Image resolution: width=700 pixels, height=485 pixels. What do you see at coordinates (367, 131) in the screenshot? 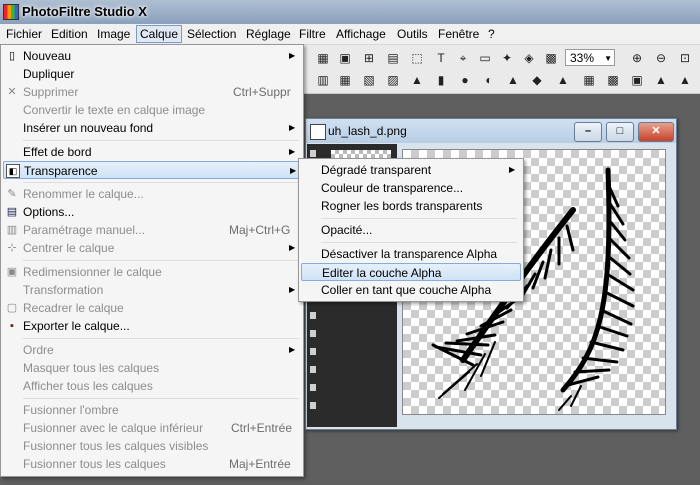
I see `document-title: uh_lash_d.png` at bounding box center [367, 131].